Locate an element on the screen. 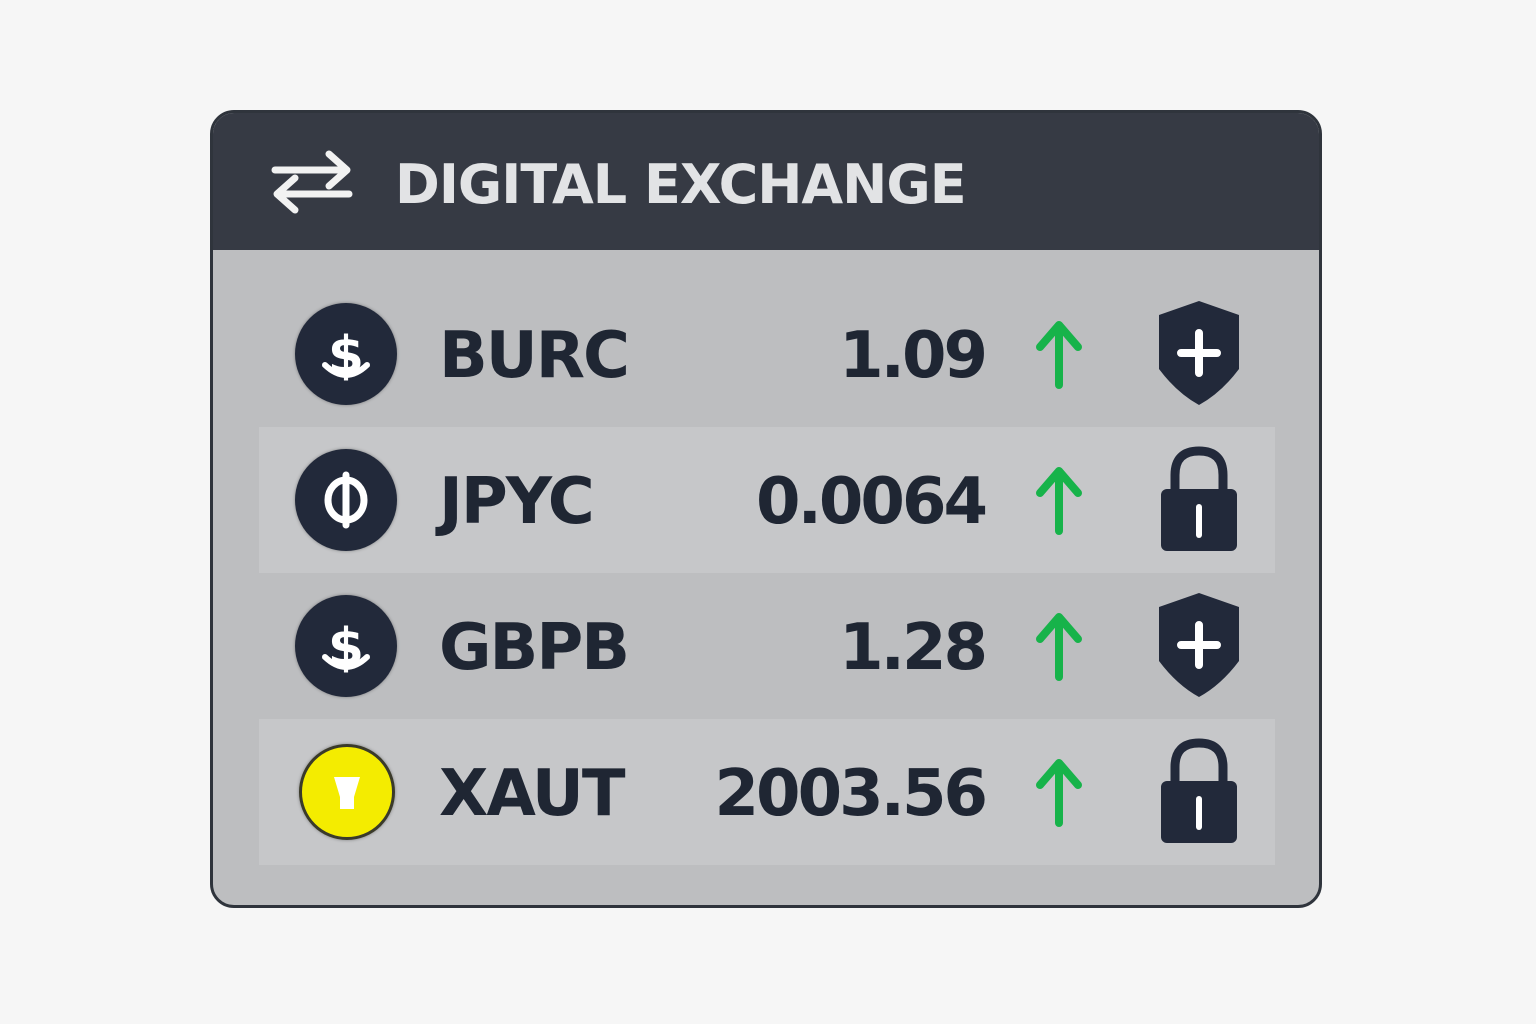  list-item-gbpb: $ GBPB 1.28 is located at coordinates (767, 646).